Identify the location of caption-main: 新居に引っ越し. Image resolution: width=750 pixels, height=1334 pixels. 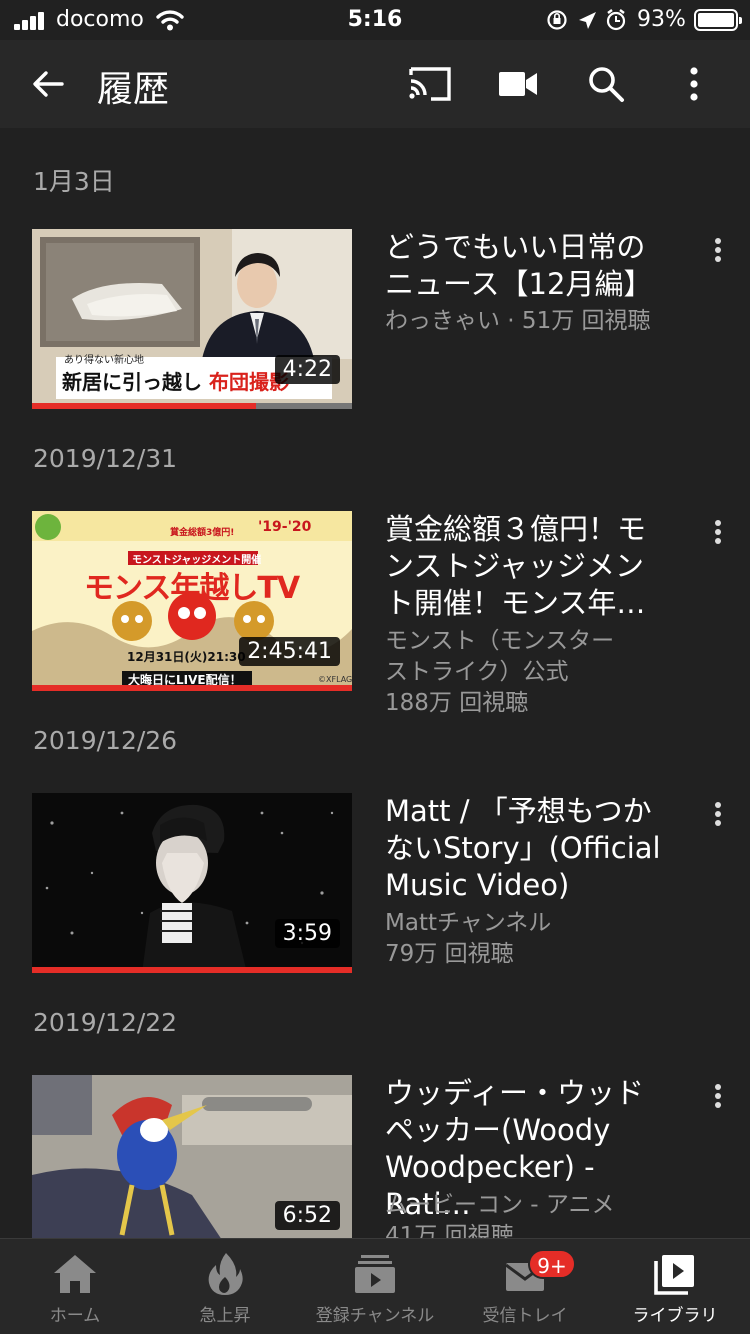
(132, 382).